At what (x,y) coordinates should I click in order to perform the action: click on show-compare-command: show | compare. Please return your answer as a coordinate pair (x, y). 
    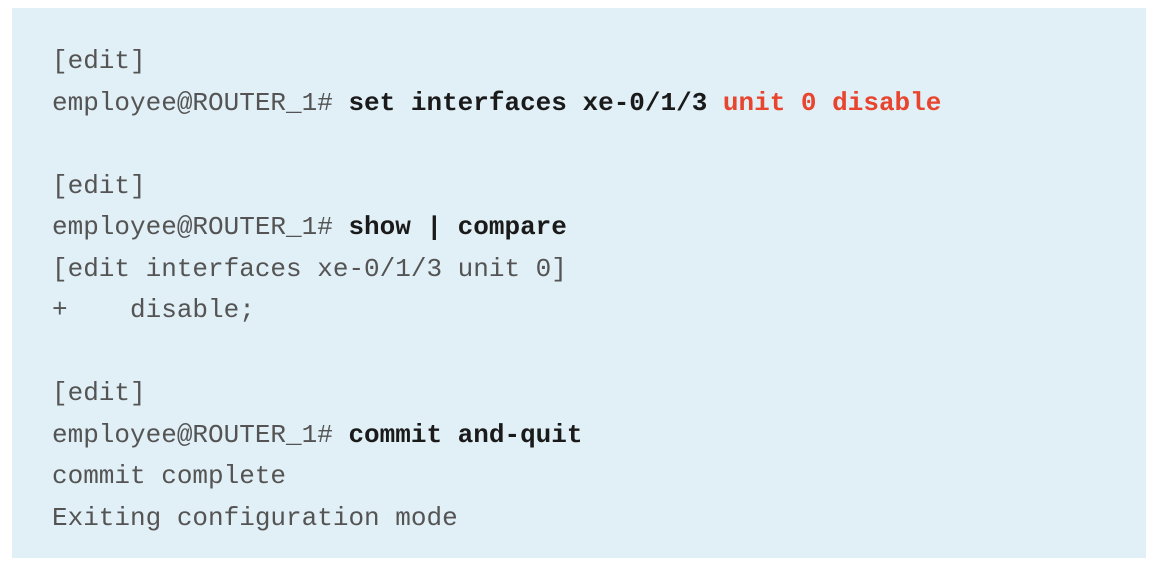
    Looking at the image, I should click on (457, 227).